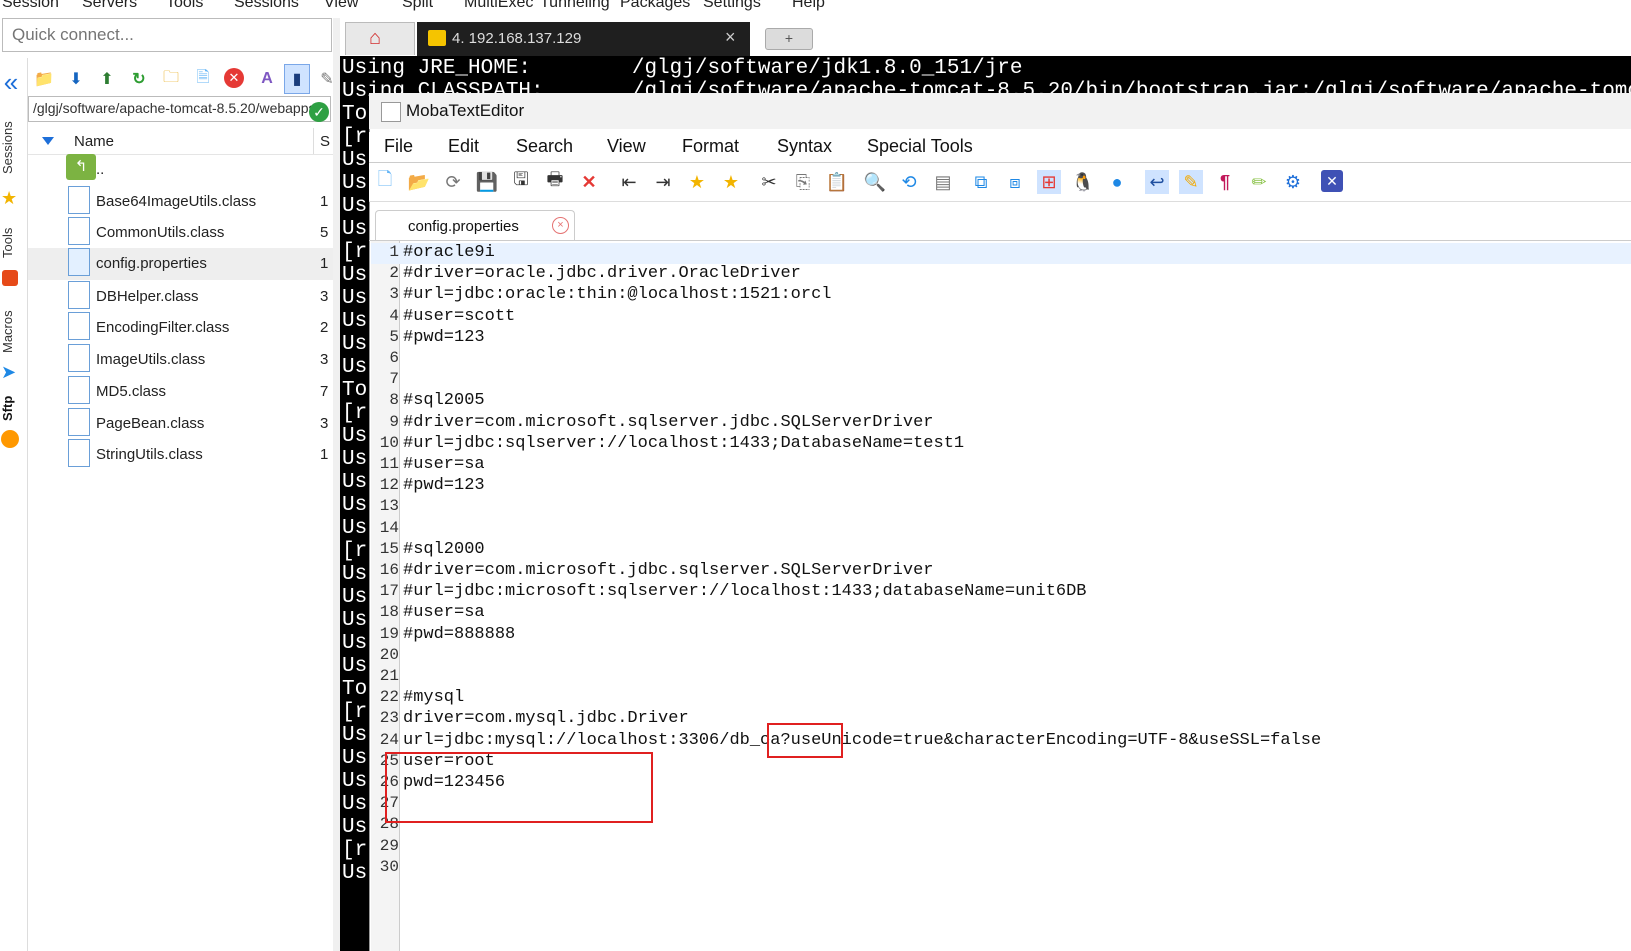 The height and width of the screenshot is (951, 1631). What do you see at coordinates (920, 146) in the screenshot?
I see `editor-menu-special-tools: Special Tools` at bounding box center [920, 146].